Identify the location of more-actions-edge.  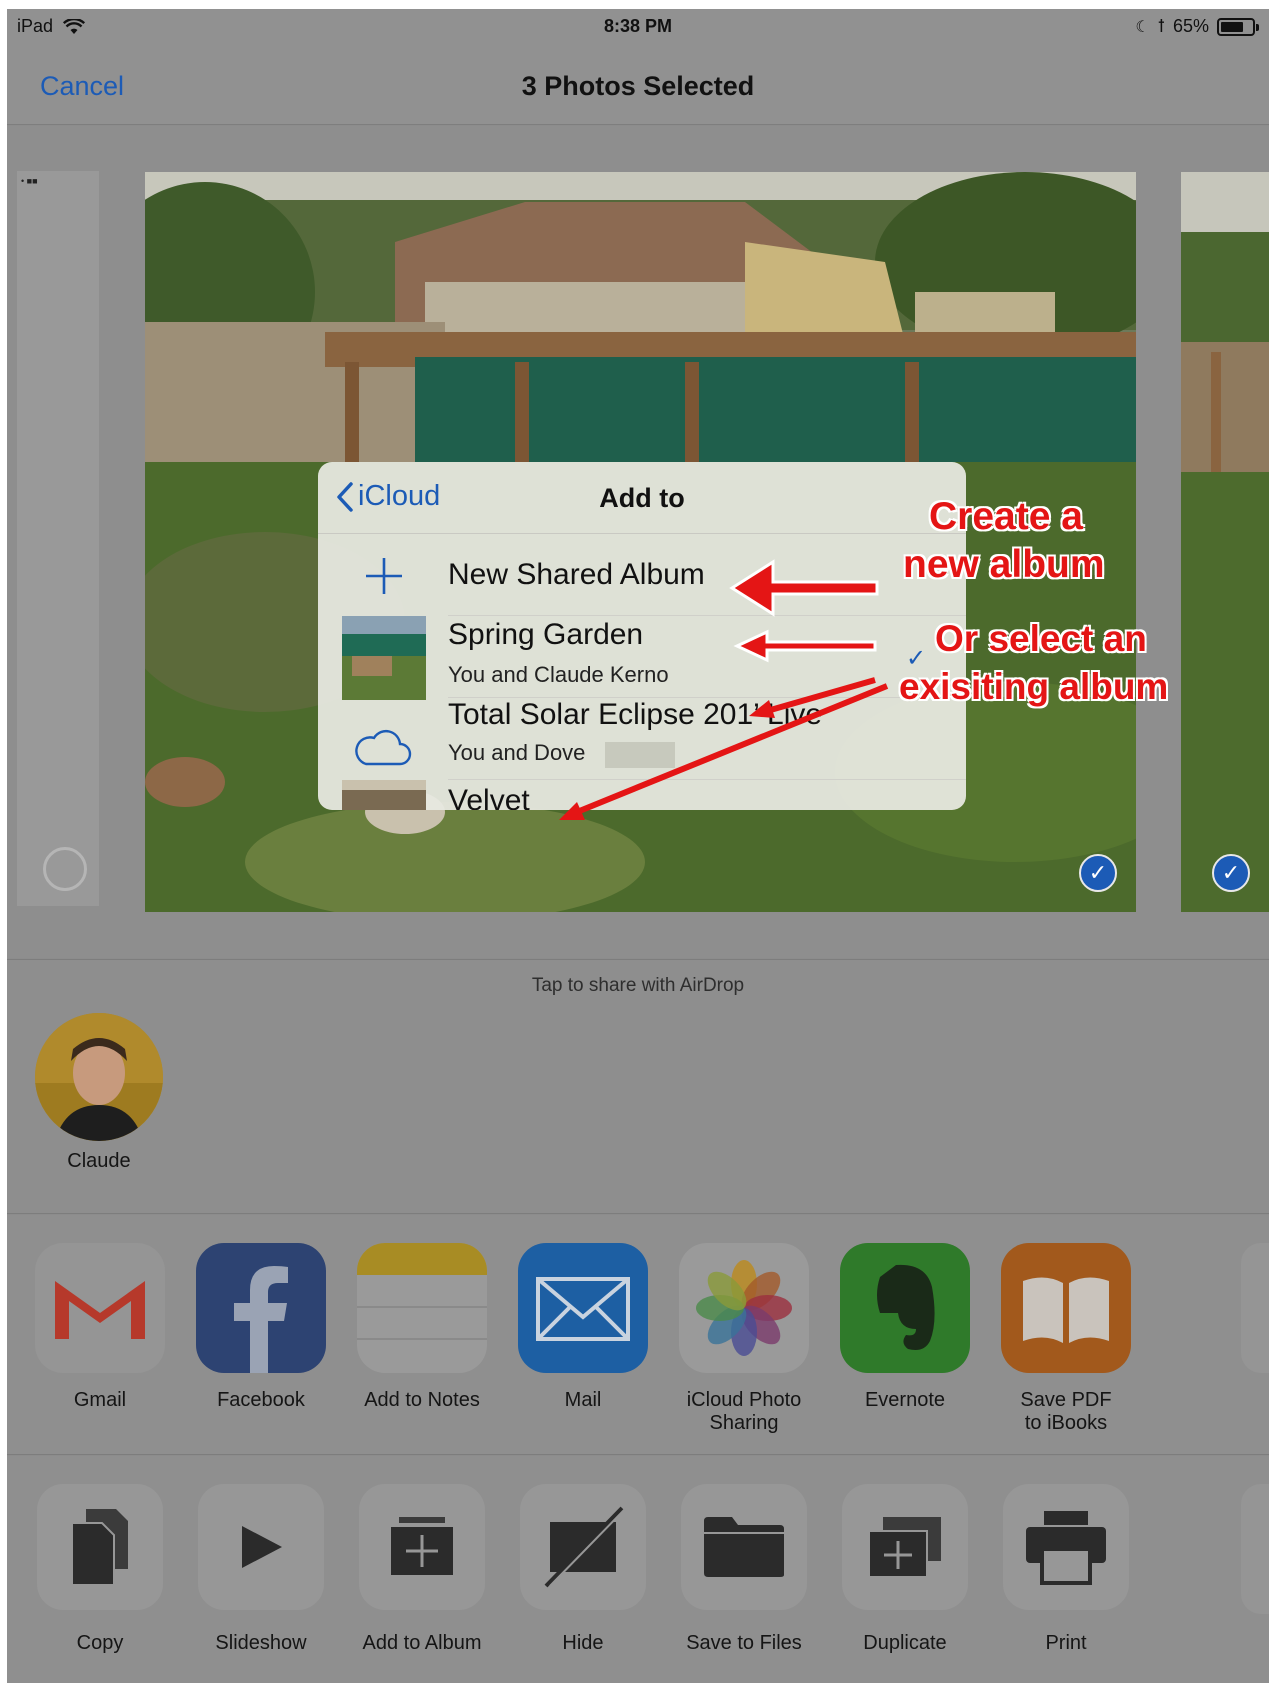
(1255, 1549).